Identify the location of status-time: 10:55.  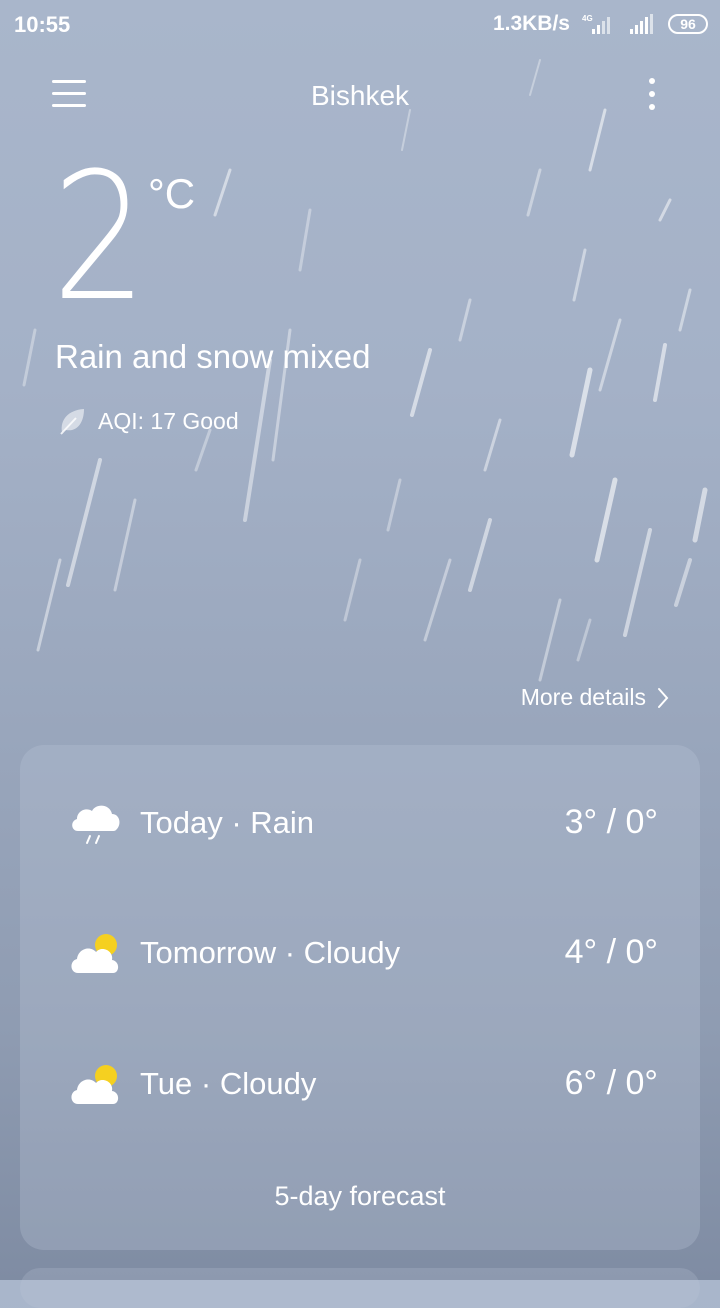
(42, 24).